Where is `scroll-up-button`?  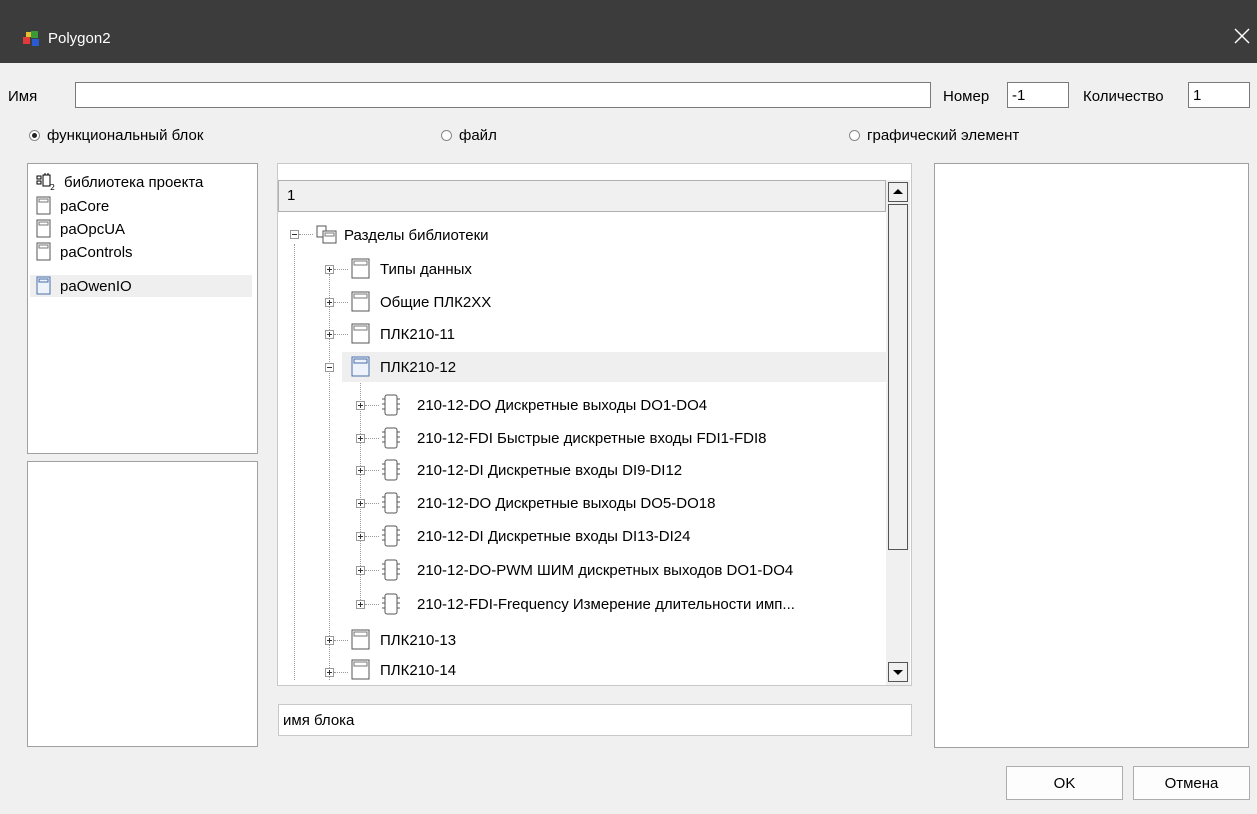 scroll-up-button is located at coordinates (898, 192).